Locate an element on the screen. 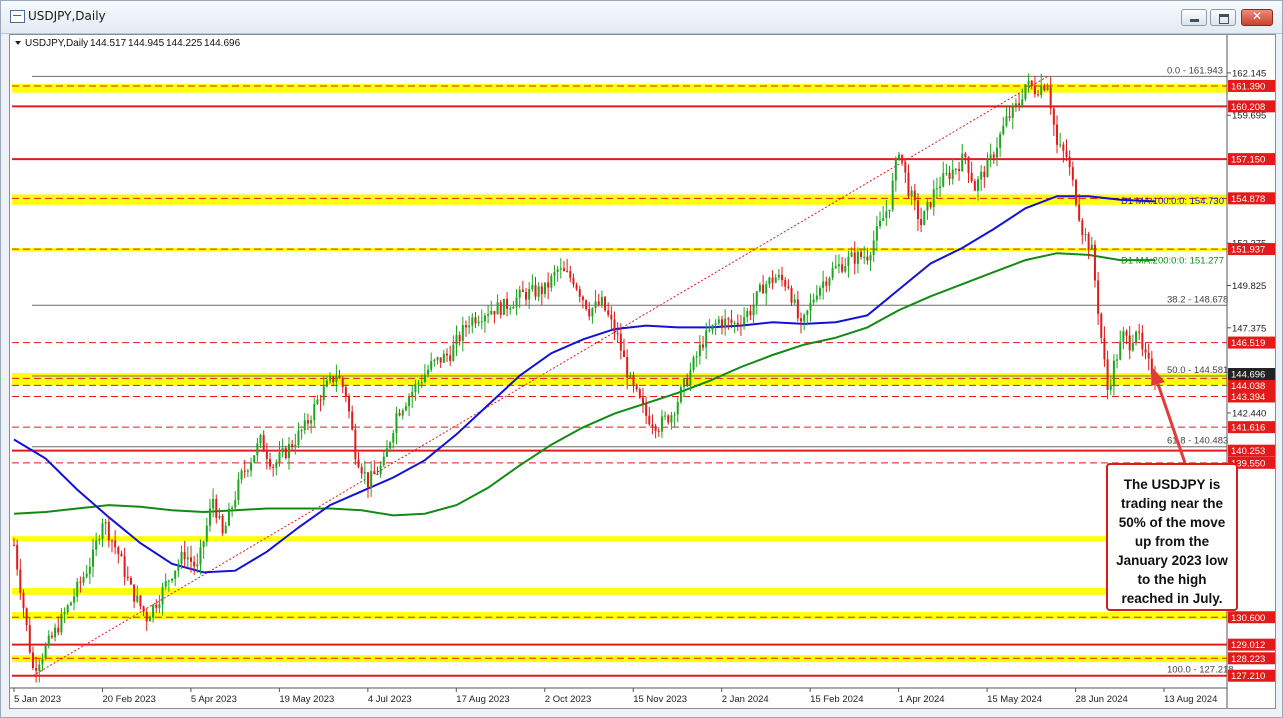  x-tick-label: 15 Nov 2023 is located at coordinates (660, 699).